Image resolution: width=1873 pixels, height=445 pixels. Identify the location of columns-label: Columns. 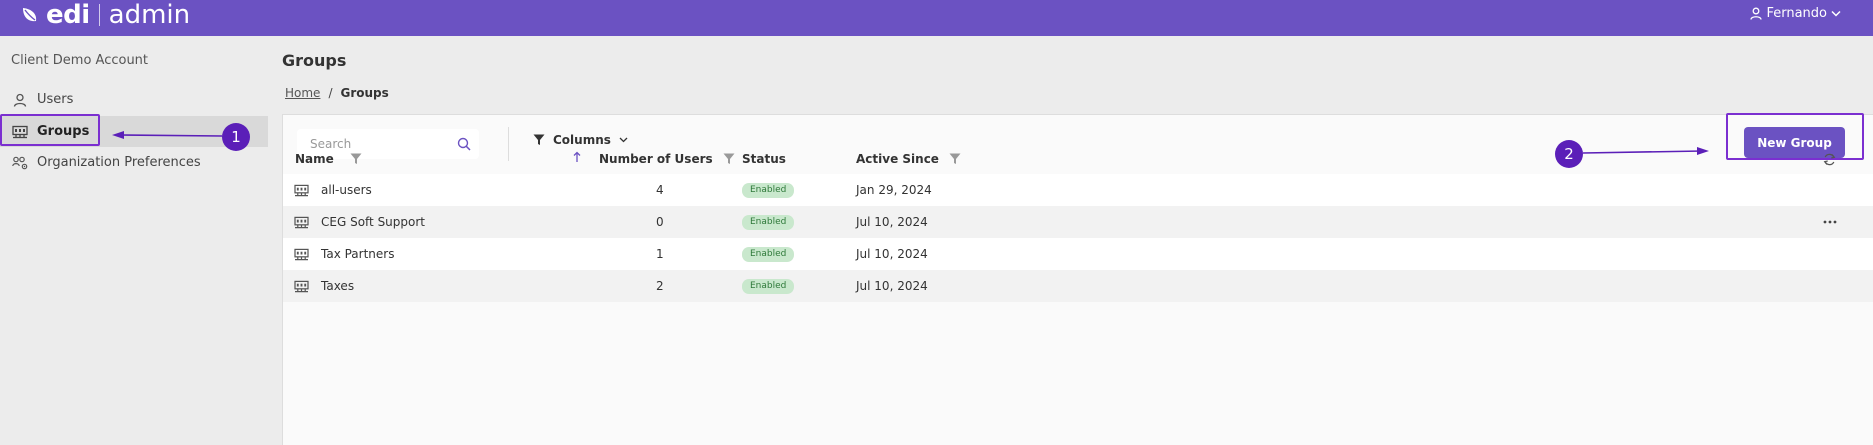
(582, 140).